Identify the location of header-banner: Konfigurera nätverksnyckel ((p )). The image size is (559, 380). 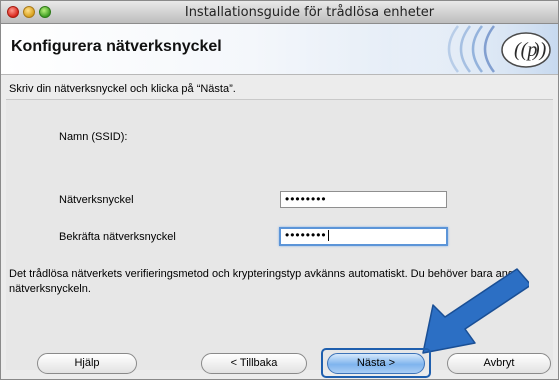
(279, 49).